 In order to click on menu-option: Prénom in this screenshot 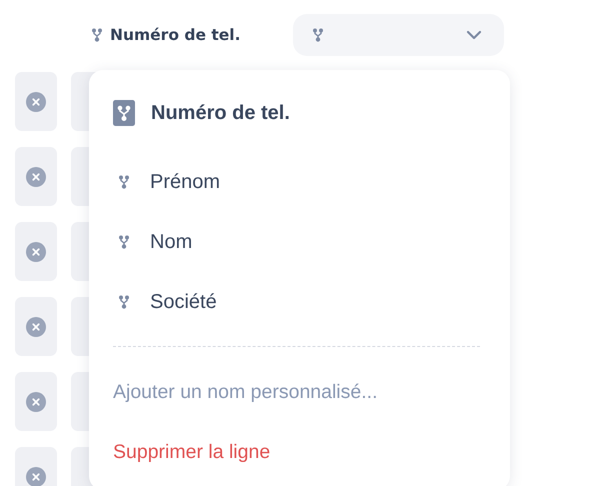, I will do `click(296, 182)`.